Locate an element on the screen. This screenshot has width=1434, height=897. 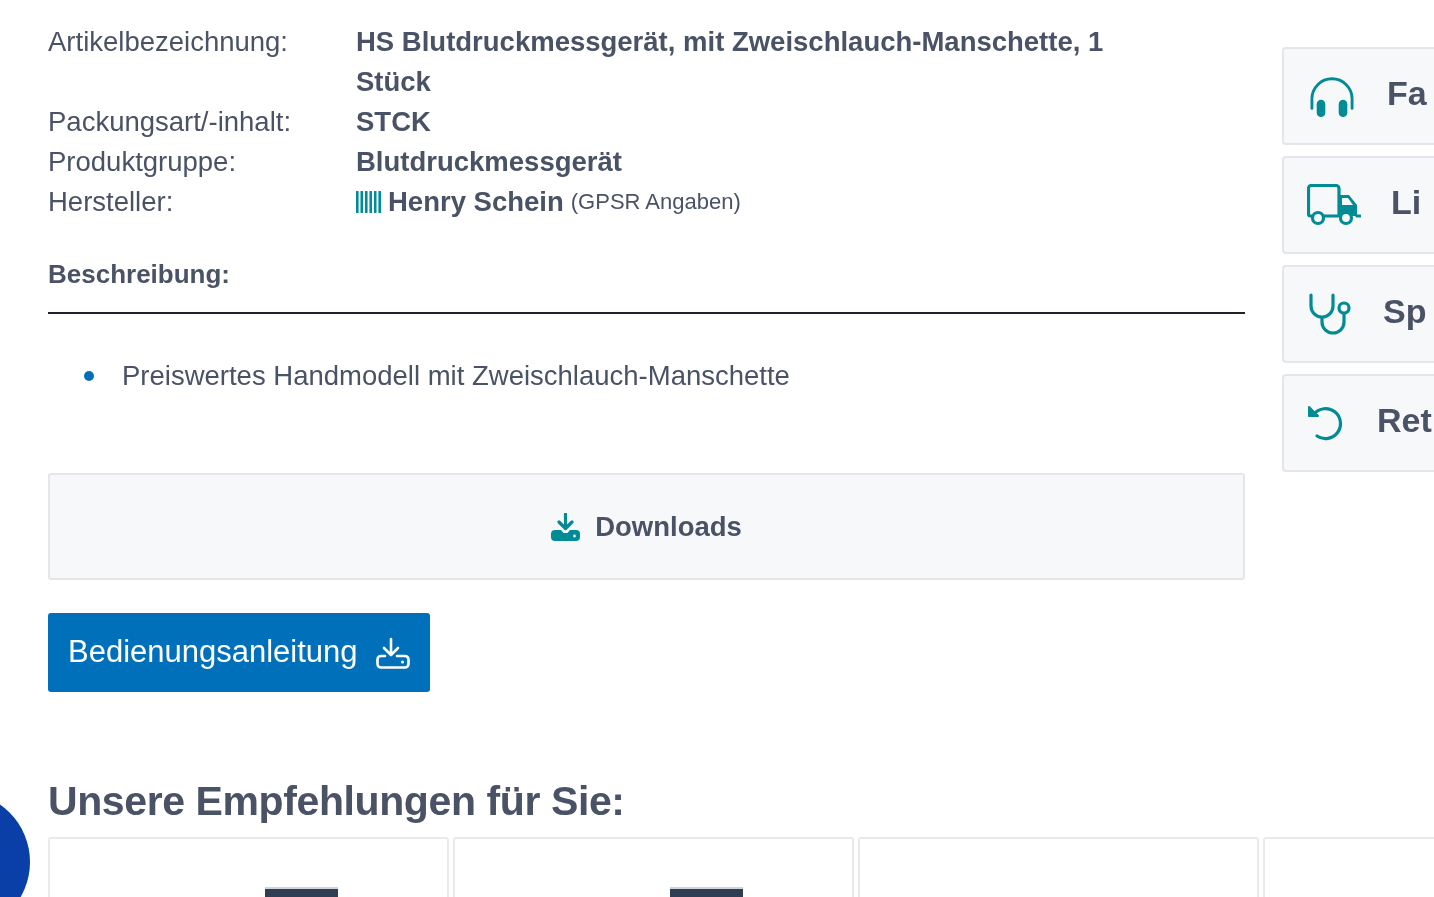
field-value: Blutdruckmessgerät is located at coordinates (489, 162).